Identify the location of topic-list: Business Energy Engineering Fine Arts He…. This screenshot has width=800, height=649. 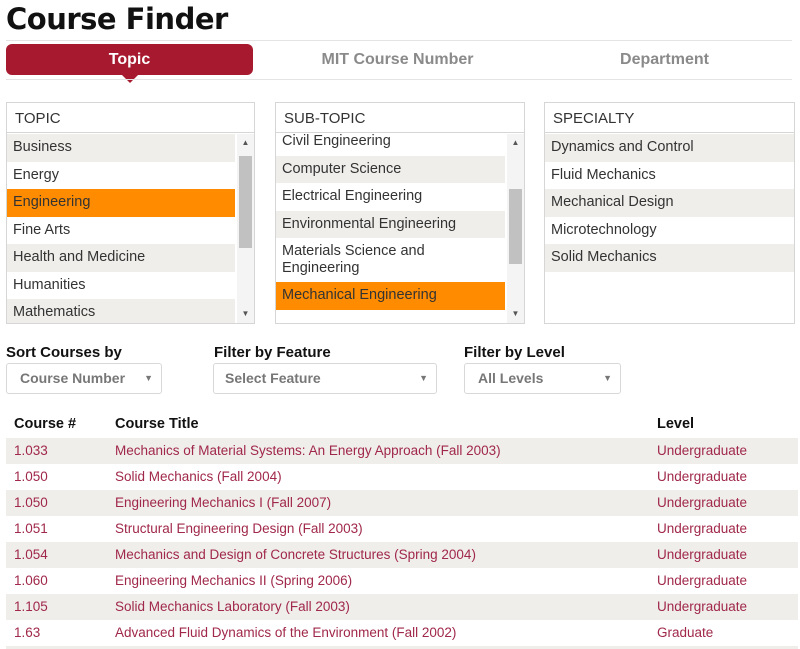
(130, 228).